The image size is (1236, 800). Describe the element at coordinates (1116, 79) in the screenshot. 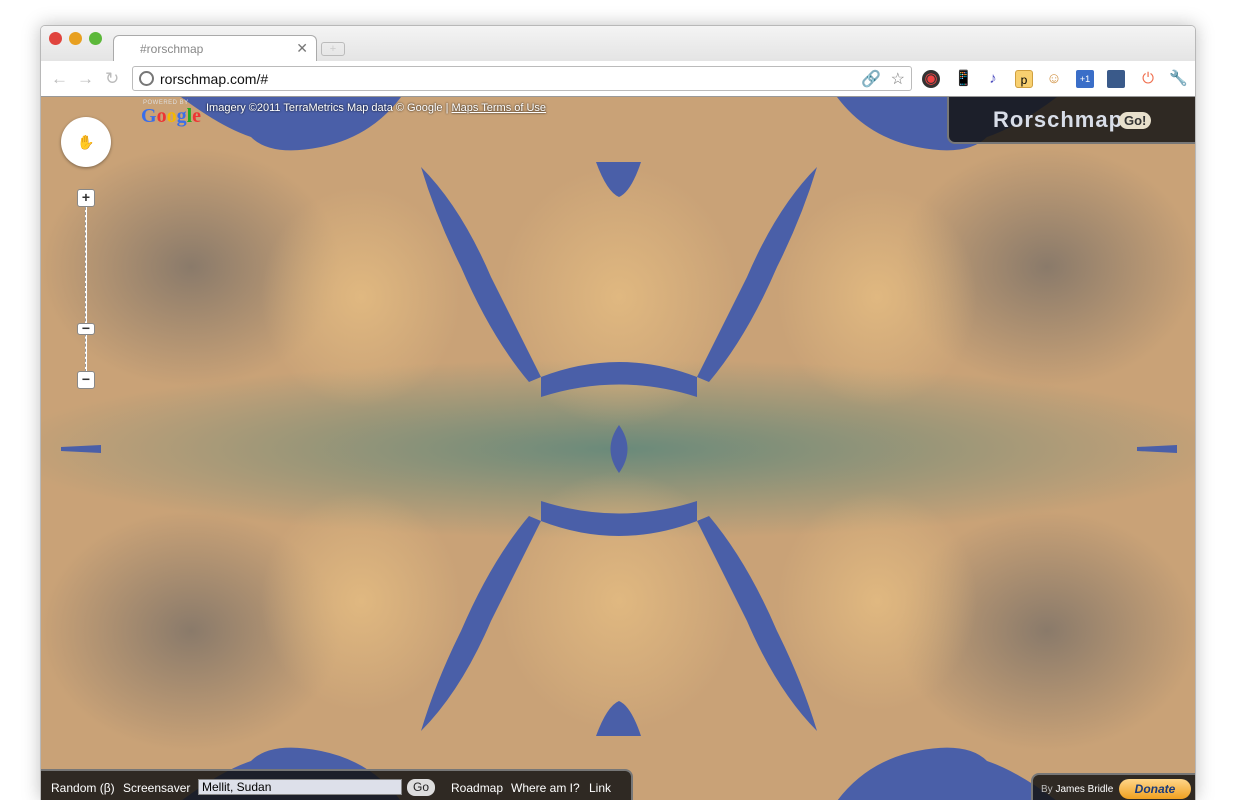

I see `window-icon` at that location.